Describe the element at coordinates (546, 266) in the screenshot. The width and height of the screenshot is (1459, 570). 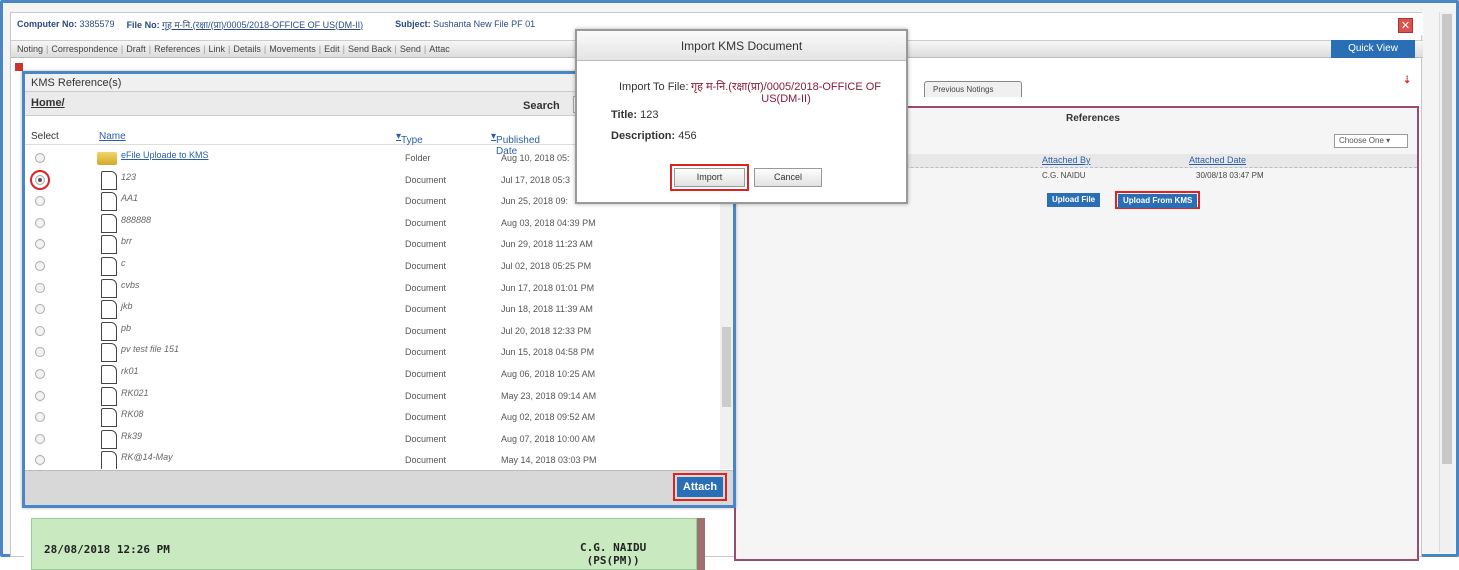
I see `row-date: Jul 02, 2018 05:25 PM` at that location.